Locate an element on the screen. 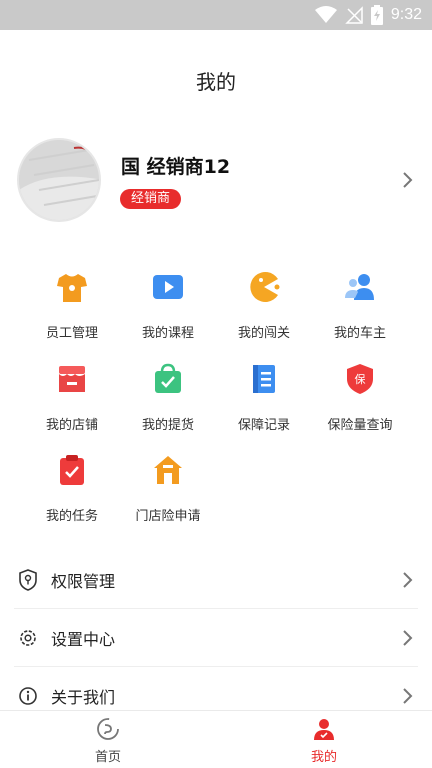 The image size is (432, 768). menu-item-permissions: 权限管理 is located at coordinates (216, 580).